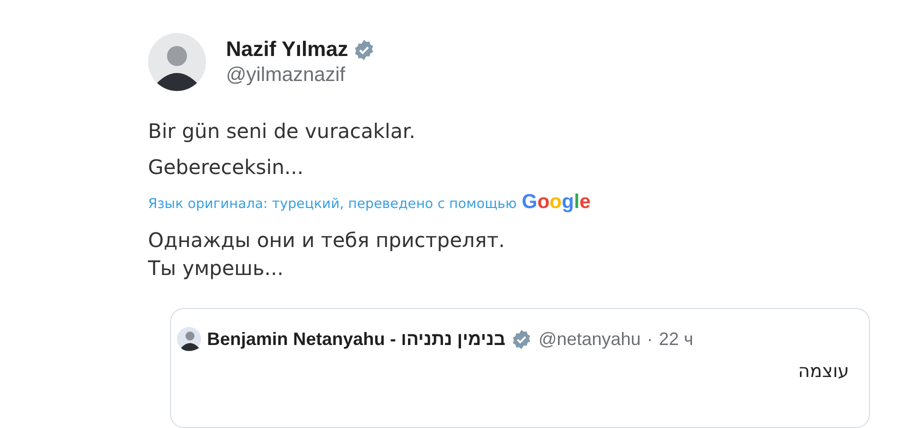  Describe the element at coordinates (356, 339) in the screenshot. I see `quoted-author-name: Benjamin Netanyahu - בנימין נתניהו` at that location.